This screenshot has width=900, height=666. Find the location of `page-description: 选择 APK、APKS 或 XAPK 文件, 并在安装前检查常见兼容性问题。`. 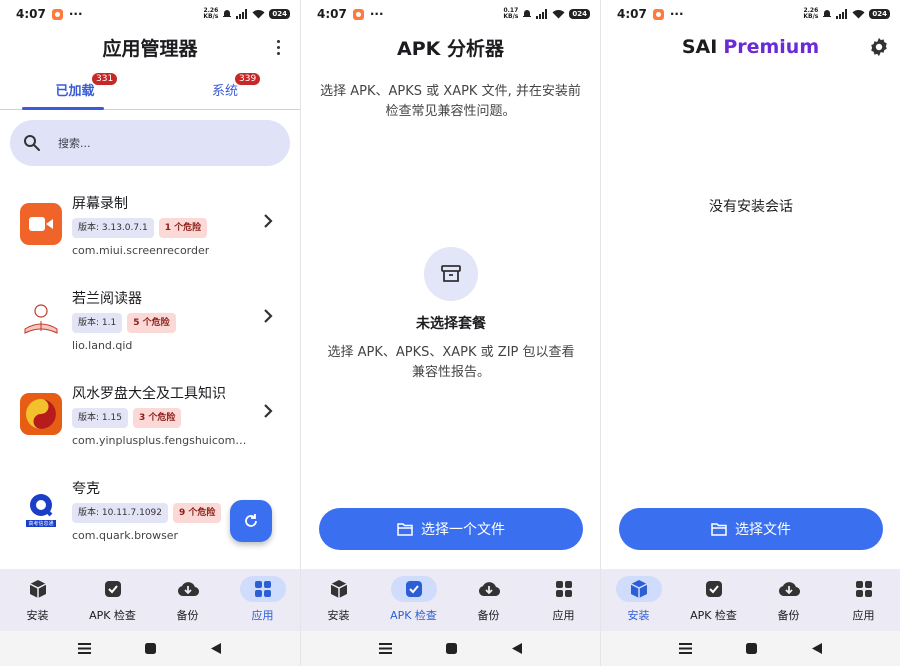

page-description: 选择 APK、APKS 或 XAPK 文件, 并在安装前检查常见兼容性问题。 is located at coordinates (450, 101).